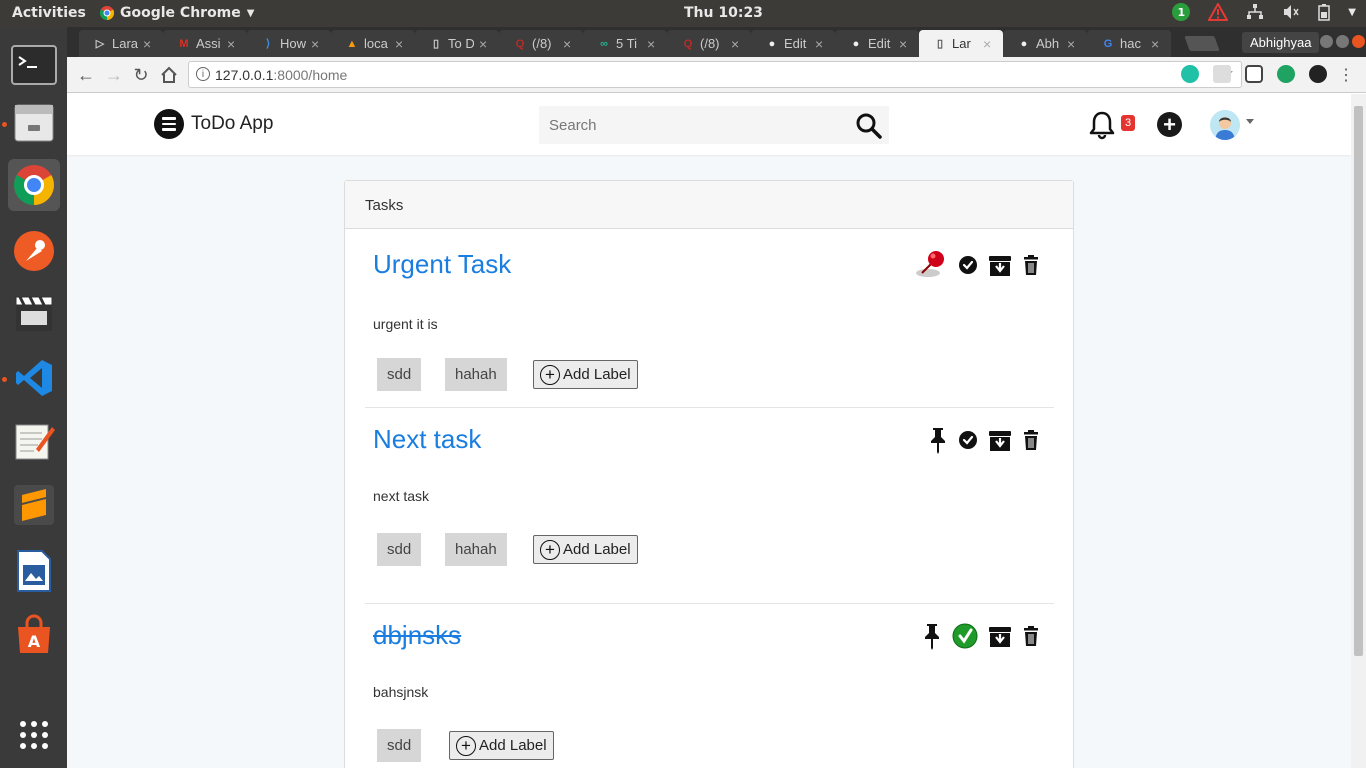 The height and width of the screenshot is (768, 1366). What do you see at coordinates (373, 43) in the screenshot?
I see `browser-tab: ▲ loca ×` at bounding box center [373, 43].